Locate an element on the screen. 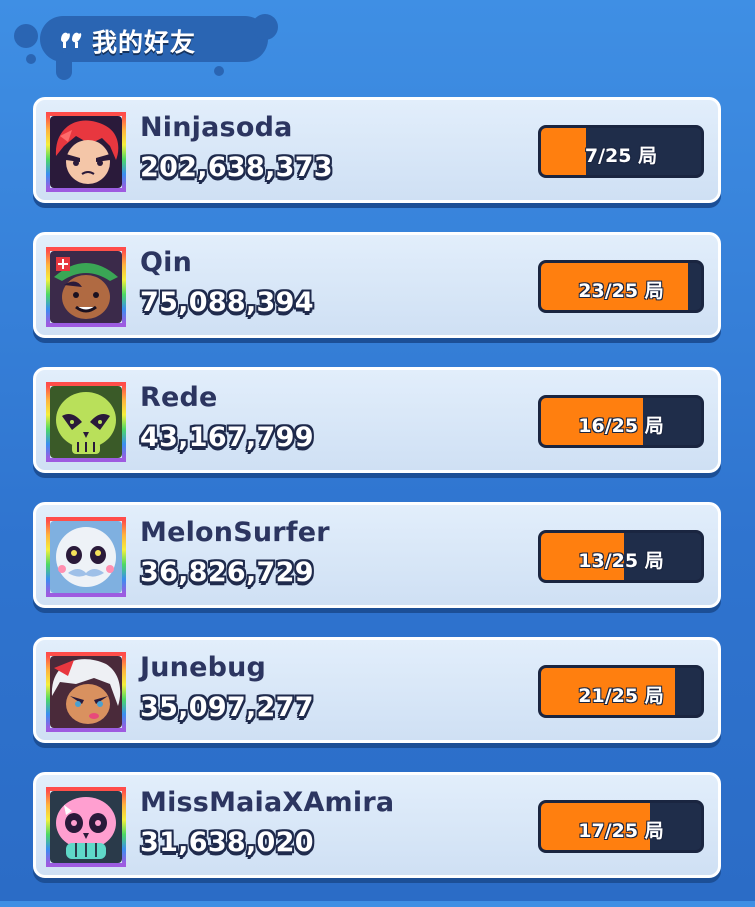 This screenshot has width=755, height=907. friend-name: Ninjasoda is located at coordinates (216, 127).